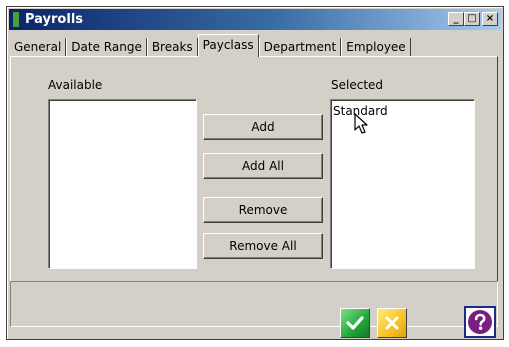 Image resolution: width=509 pixels, height=347 pixels. Describe the element at coordinates (38, 47) in the screenshot. I see `tab-general: General` at that location.